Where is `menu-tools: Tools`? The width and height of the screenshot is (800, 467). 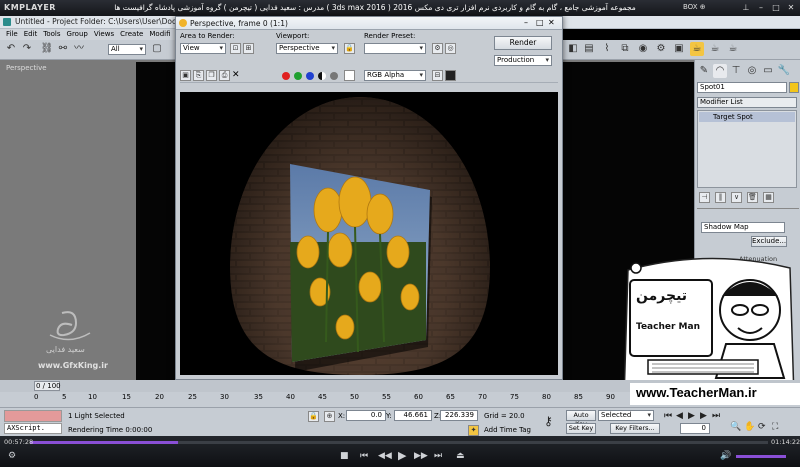
menu-tools: Tools is located at coordinates (51, 34).